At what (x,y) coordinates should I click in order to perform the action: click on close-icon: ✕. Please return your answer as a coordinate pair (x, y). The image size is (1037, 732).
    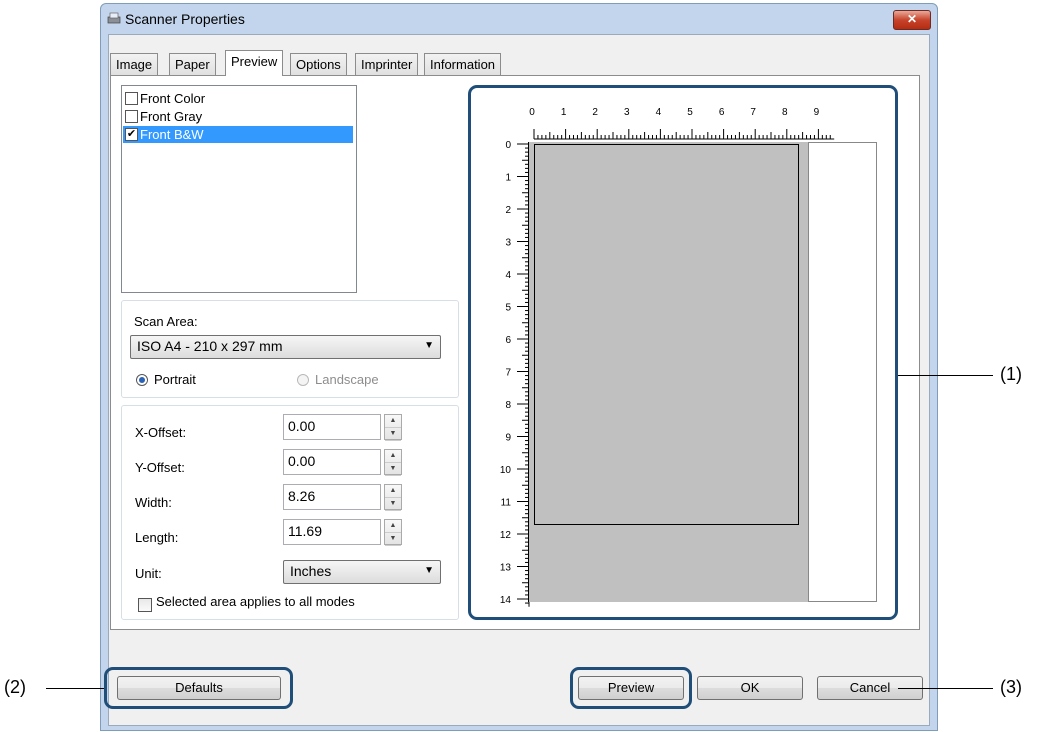
    Looking at the image, I should click on (912, 19).